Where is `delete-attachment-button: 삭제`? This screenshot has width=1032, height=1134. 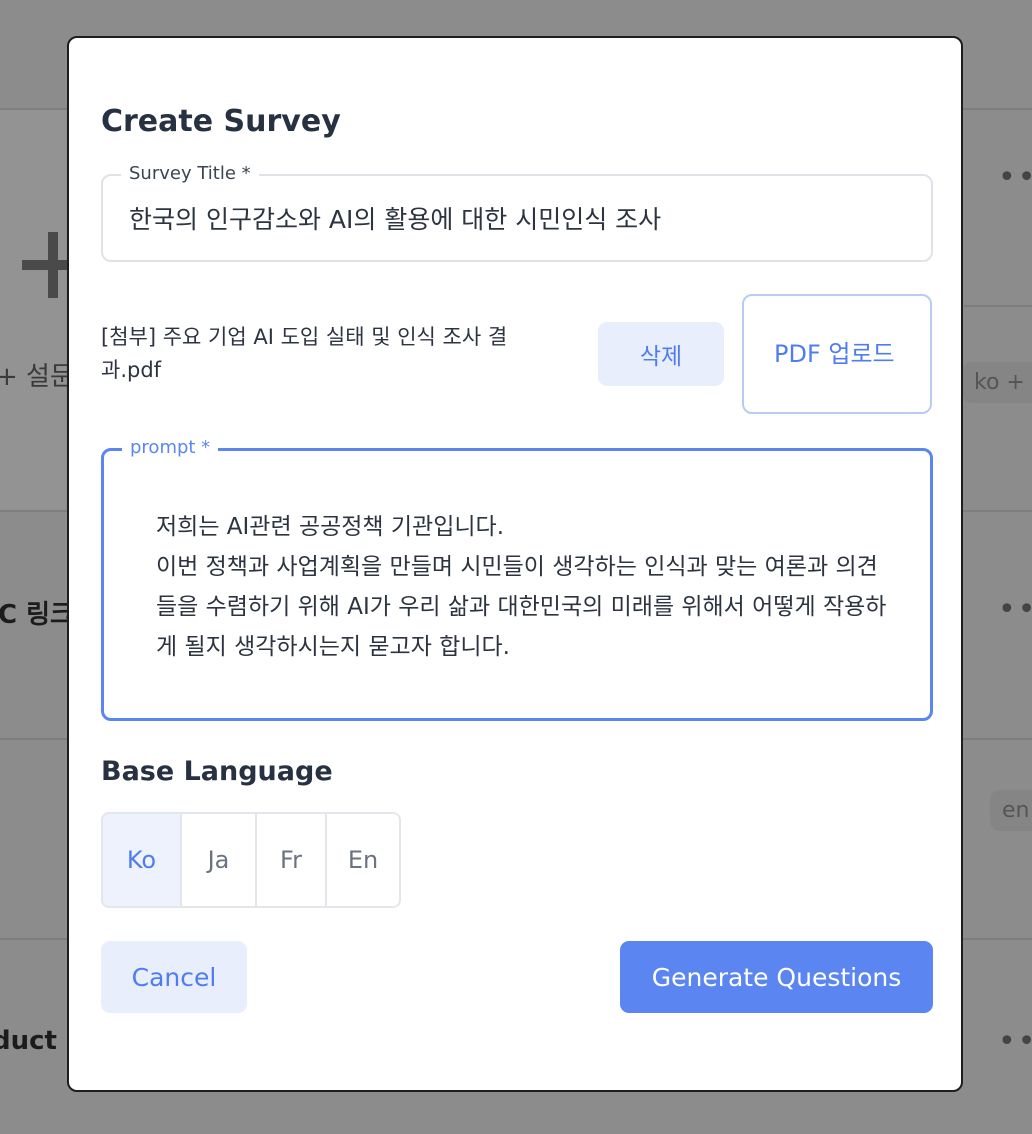 delete-attachment-button: 삭제 is located at coordinates (661, 354).